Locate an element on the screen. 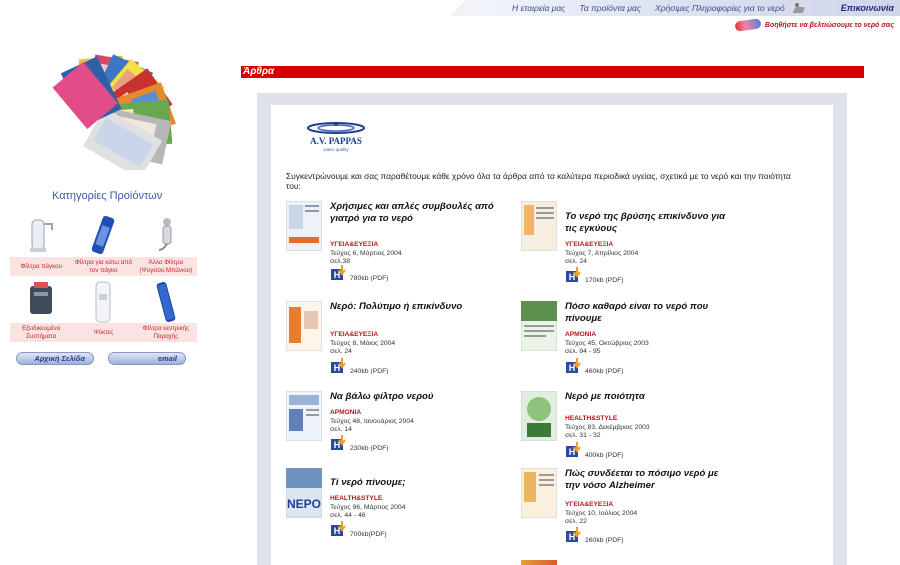 Image resolution: width=900 pixels, height=565 pixels. magazine-collage-image is located at coordinates (108, 94).